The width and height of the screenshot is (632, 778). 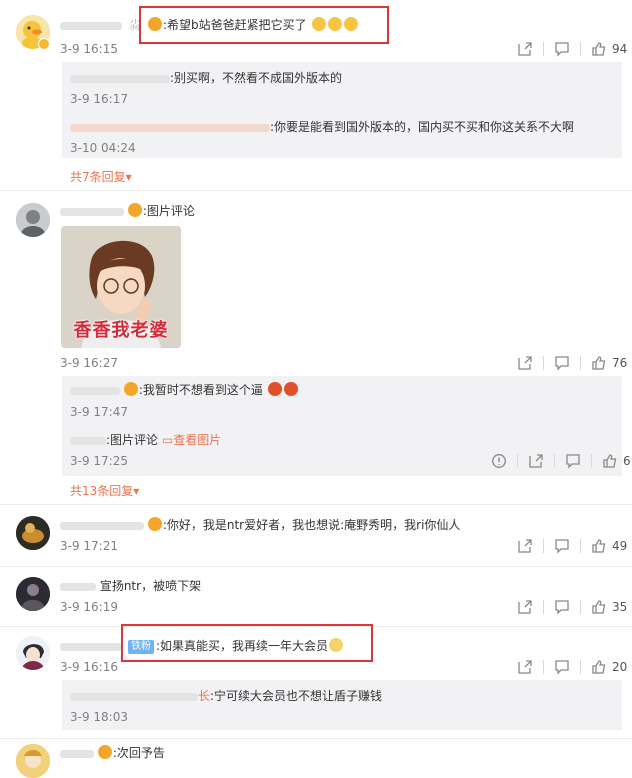 I want to click on report-icon, so click(x=499, y=461).